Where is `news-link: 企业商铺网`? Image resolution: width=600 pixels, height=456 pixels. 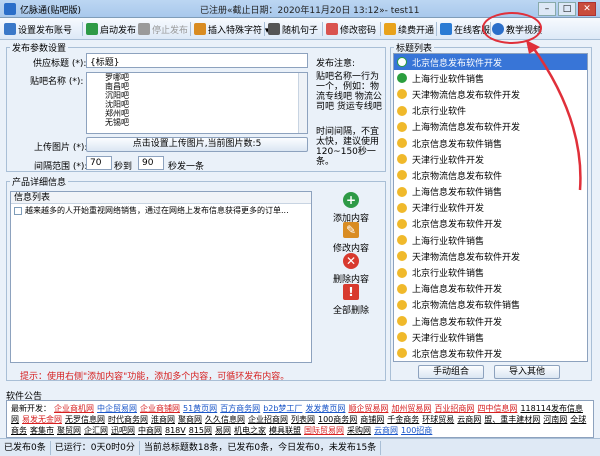
news-link: 企业商铺网 is located at coordinates (160, 408).